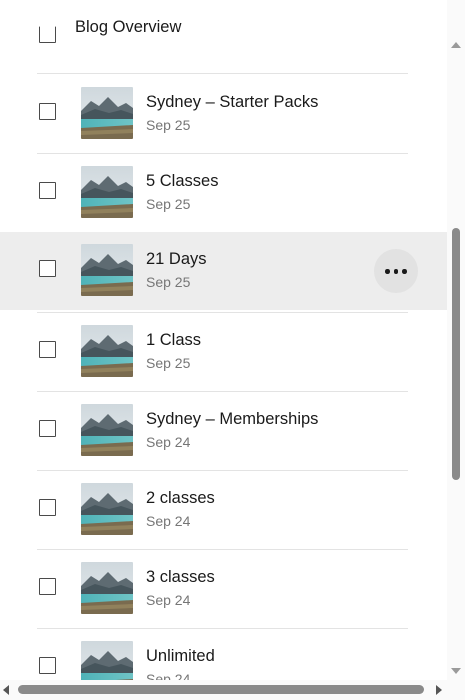  I want to click on scroll-down-arrow-icon, so click(456, 671).